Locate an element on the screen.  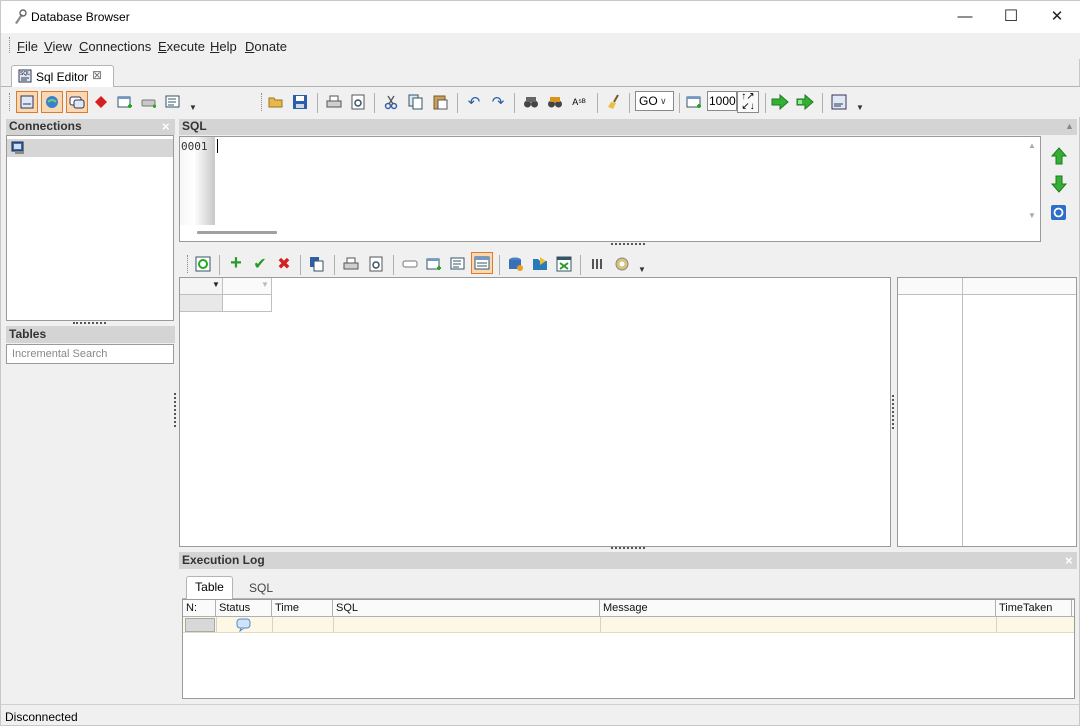
connect-button is located at coordinates (52, 102).